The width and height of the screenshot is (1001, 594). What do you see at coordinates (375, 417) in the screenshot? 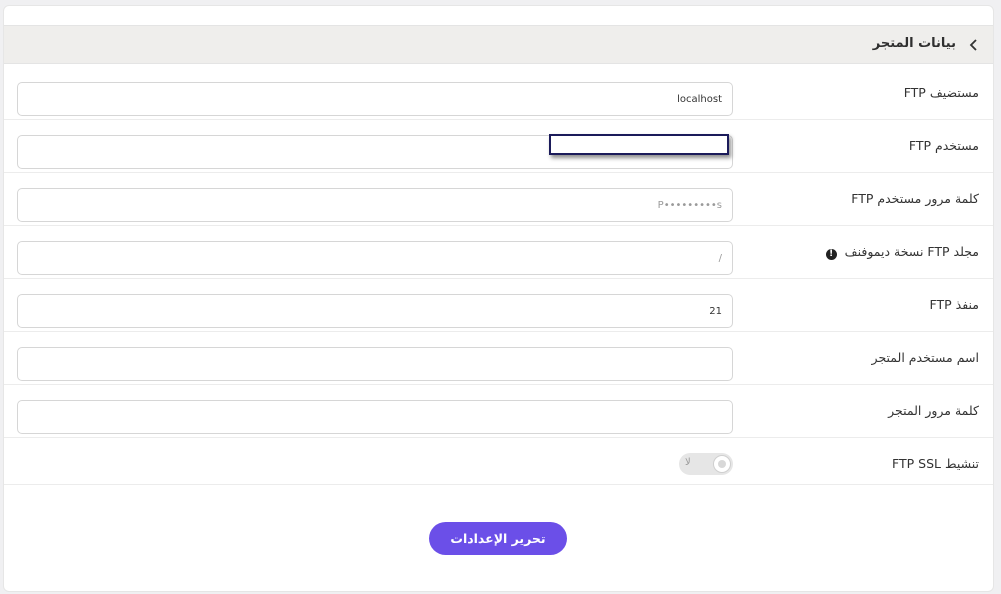
I see `store-password-input` at bounding box center [375, 417].